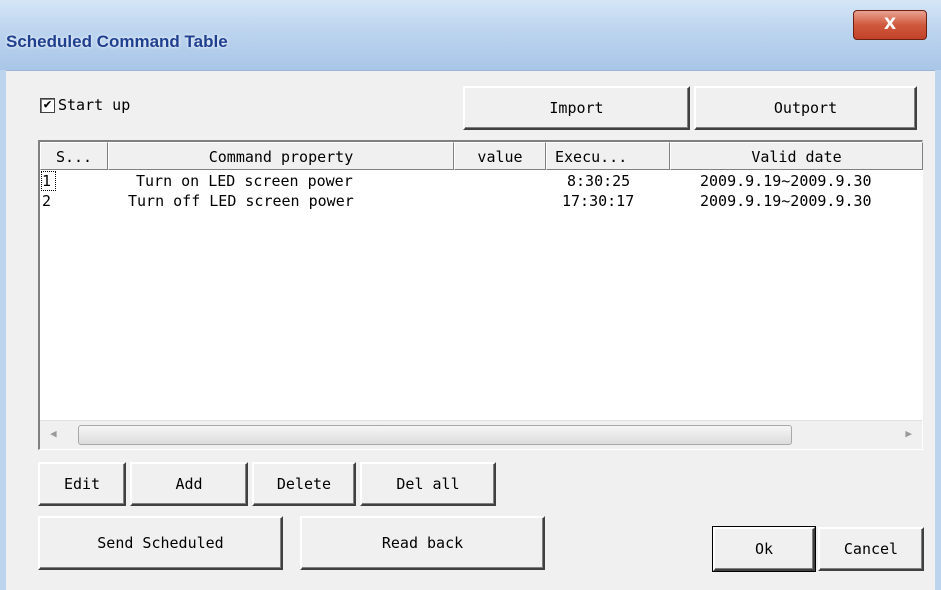 The height and width of the screenshot is (590, 941). I want to click on row-command: Turn off LED screen power, so click(241, 201).